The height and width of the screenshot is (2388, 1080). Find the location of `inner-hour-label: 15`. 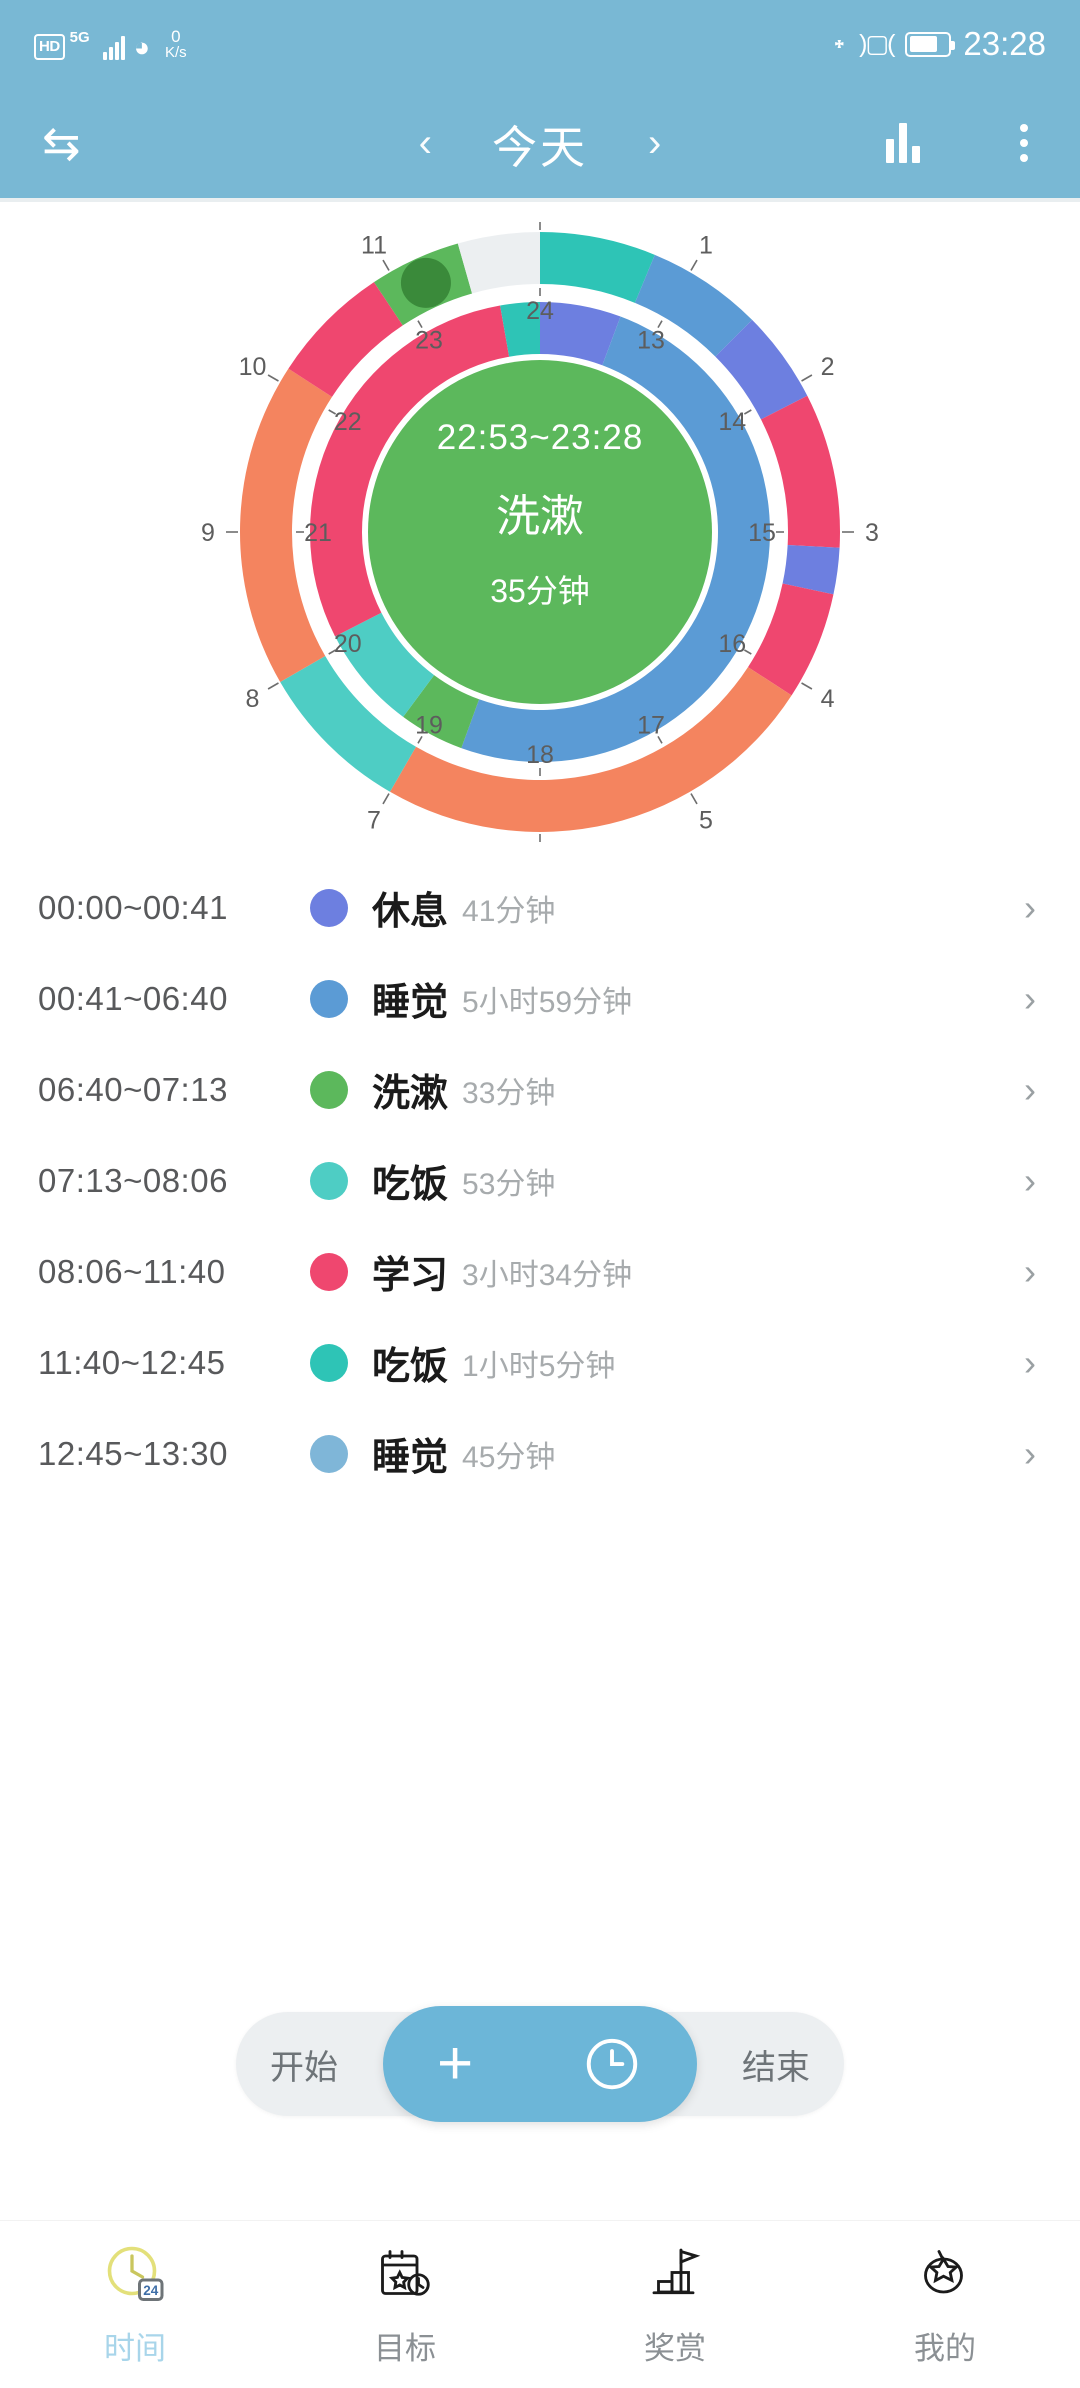

inner-hour-label: 15 is located at coordinates (762, 533).